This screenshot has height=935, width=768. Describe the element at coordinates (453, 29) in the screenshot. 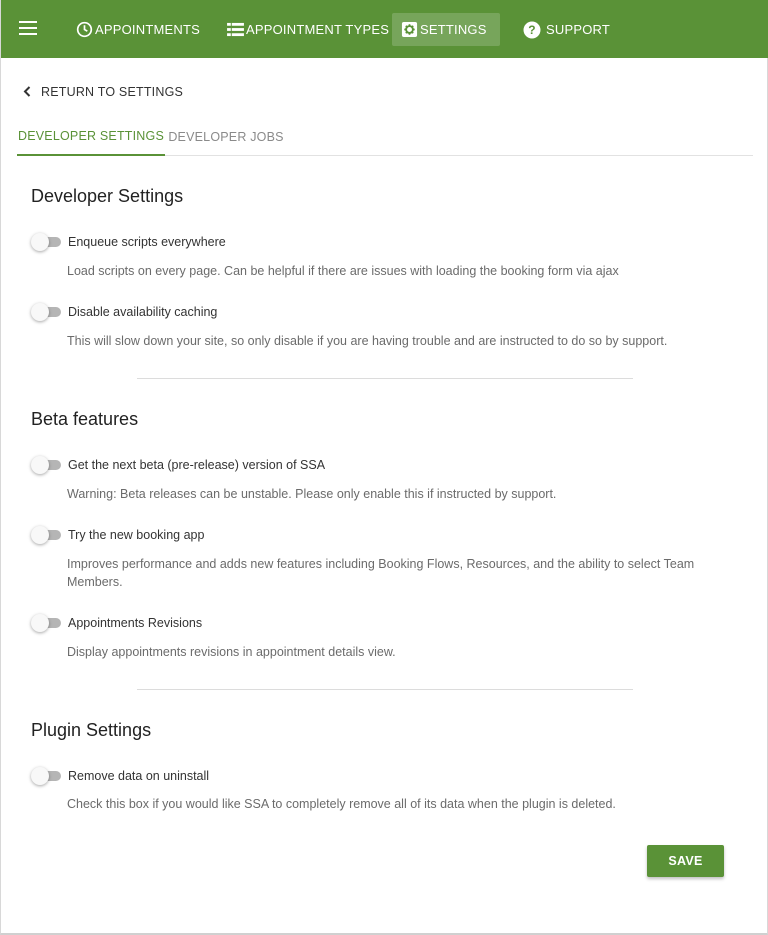

I see `nav-settings-label: SETTINGS` at that location.